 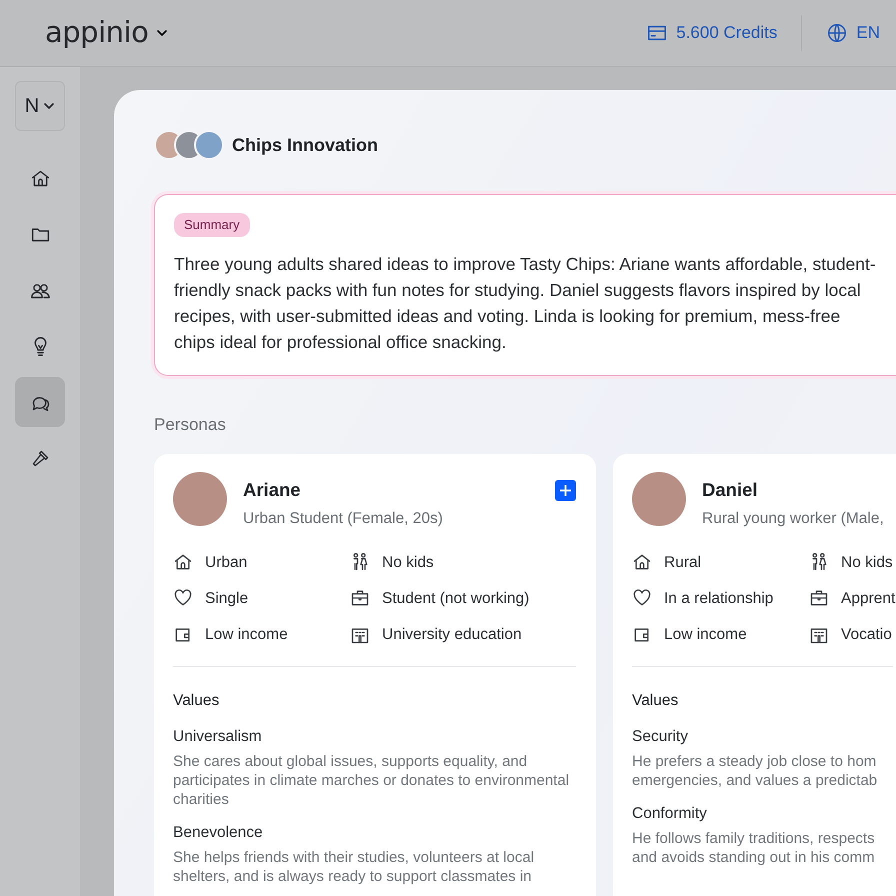 I want to click on section-heading: Personas, so click(x=190, y=425).